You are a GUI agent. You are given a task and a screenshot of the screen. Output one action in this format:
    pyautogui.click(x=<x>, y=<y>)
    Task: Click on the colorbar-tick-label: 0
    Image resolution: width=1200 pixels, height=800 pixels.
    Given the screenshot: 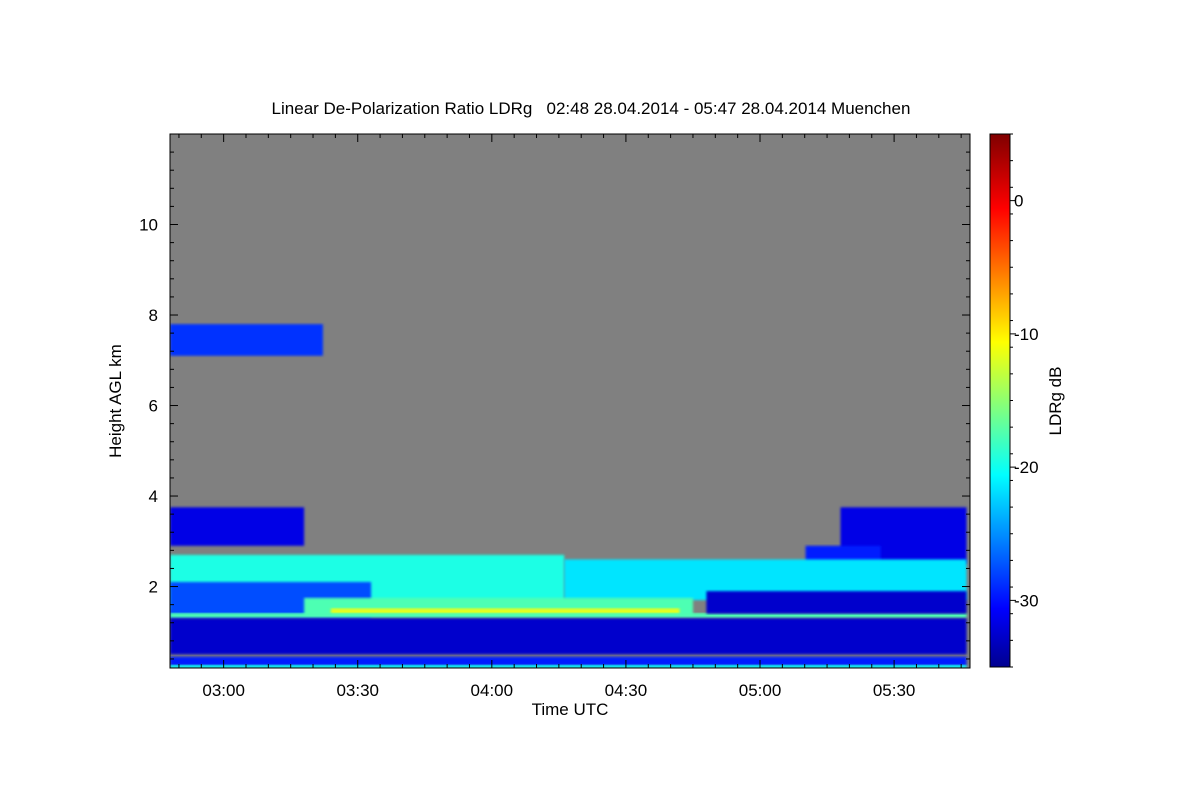 What is the action you would take?
    pyautogui.click(x=1018, y=201)
    